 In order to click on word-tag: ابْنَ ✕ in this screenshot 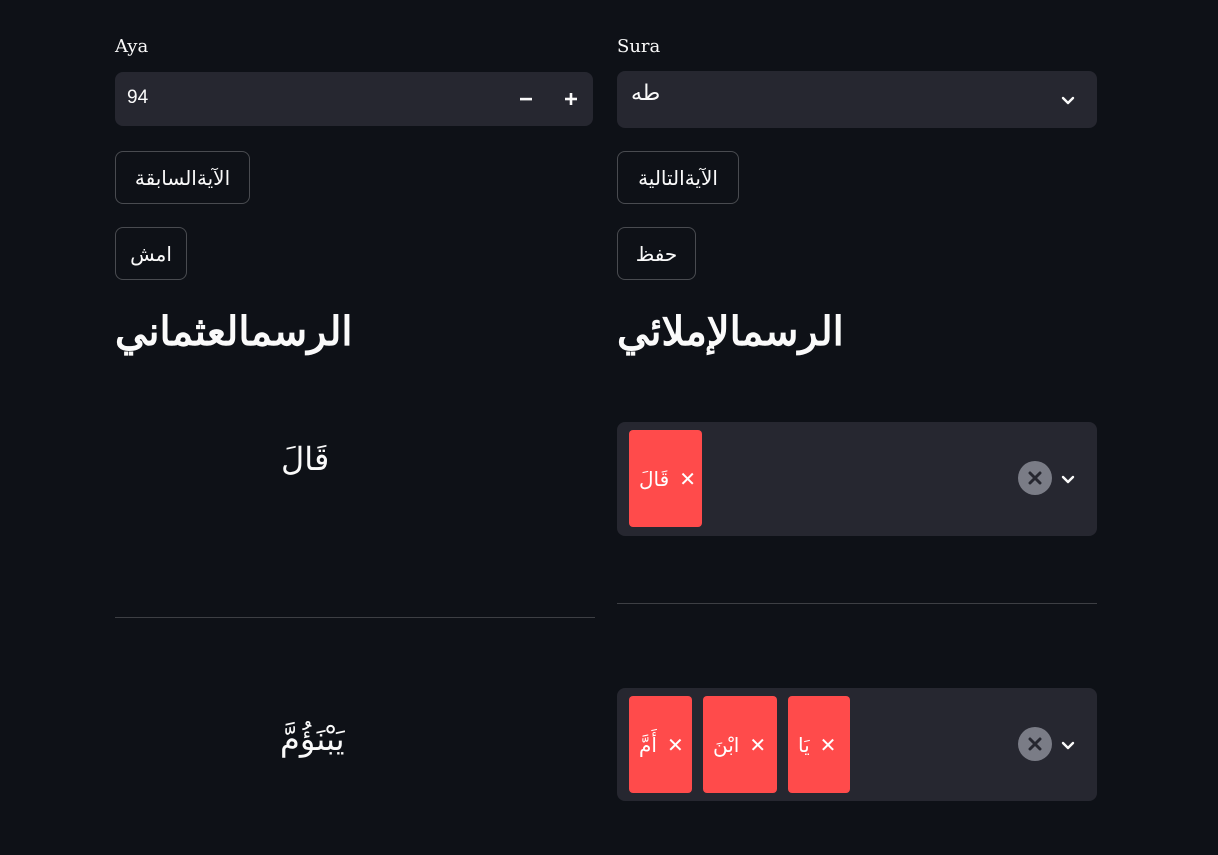, I will do `click(740, 744)`.